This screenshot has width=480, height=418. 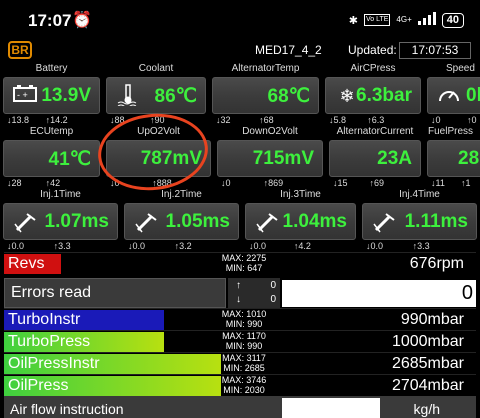 I want to click on gauge-max: ↑4.2, so click(x=302, y=246).